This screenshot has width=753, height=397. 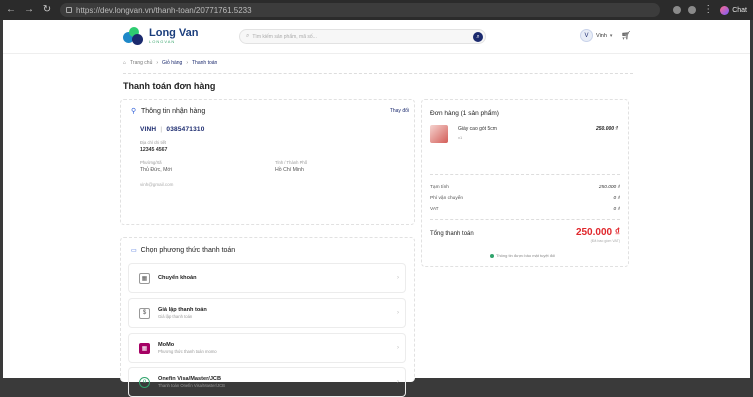 I want to click on cart-icon: 🛒︎, so click(x=626, y=35).